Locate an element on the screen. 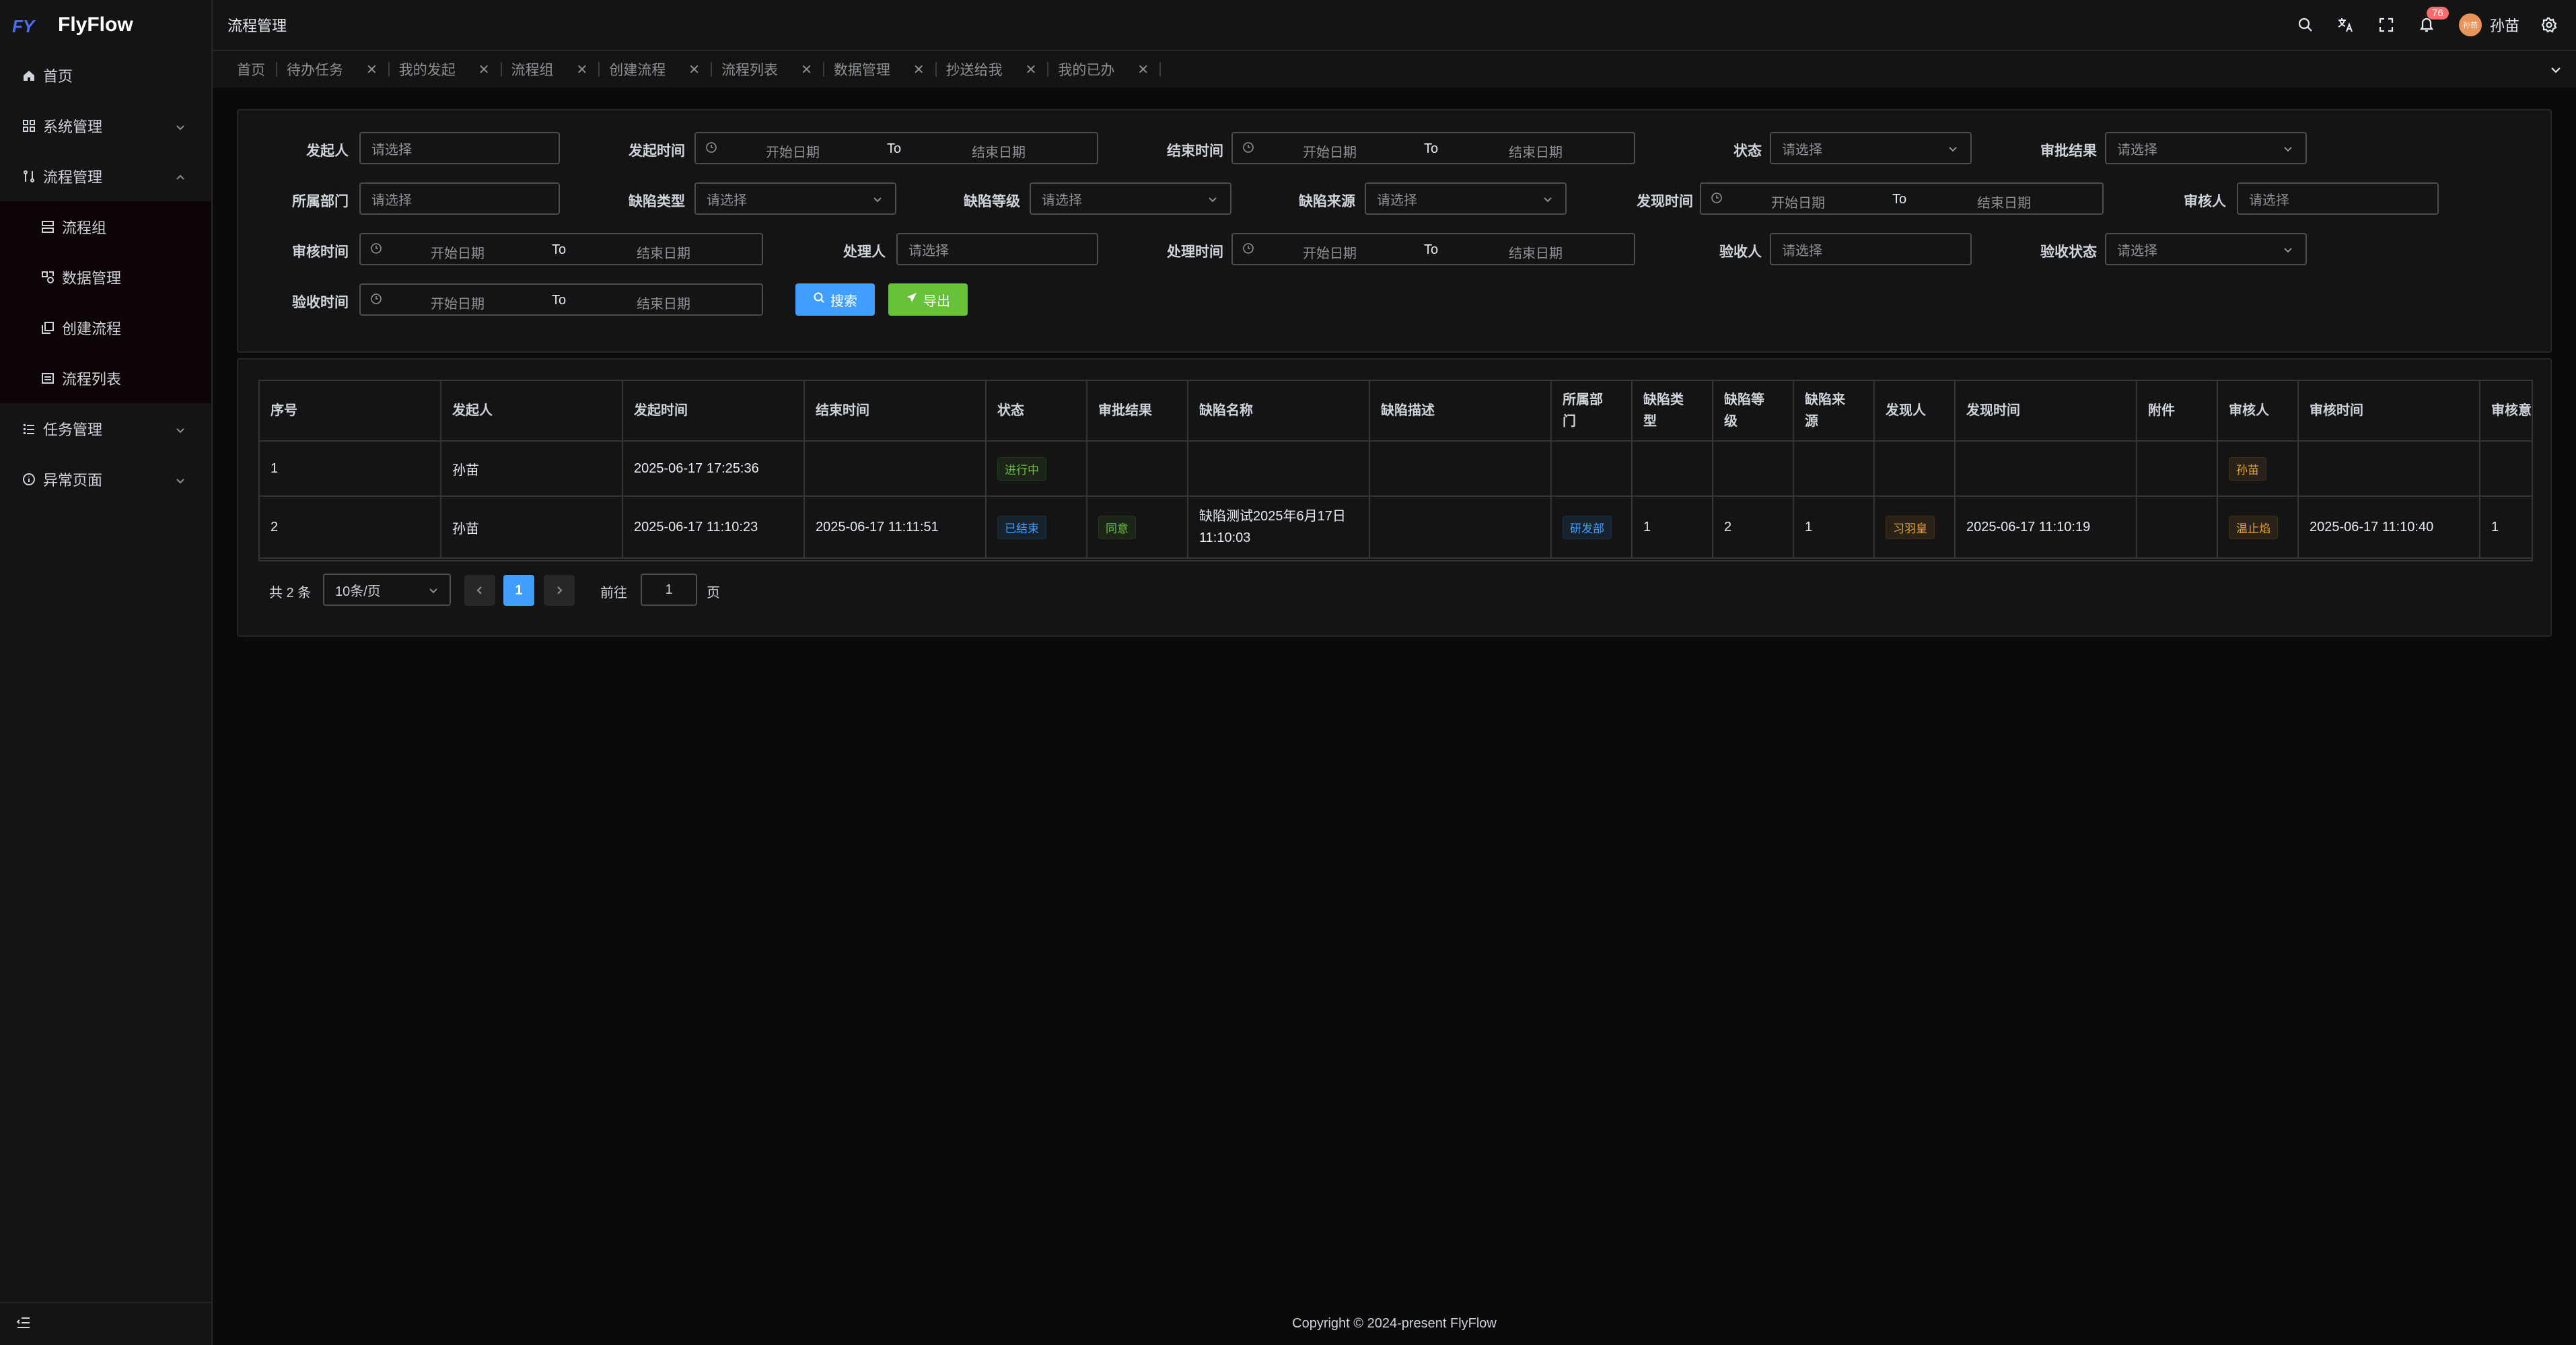 The height and width of the screenshot is (1345, 2576). end-time-range: 开始日期 To 结束日期 is located at coordinates (1433, 148).